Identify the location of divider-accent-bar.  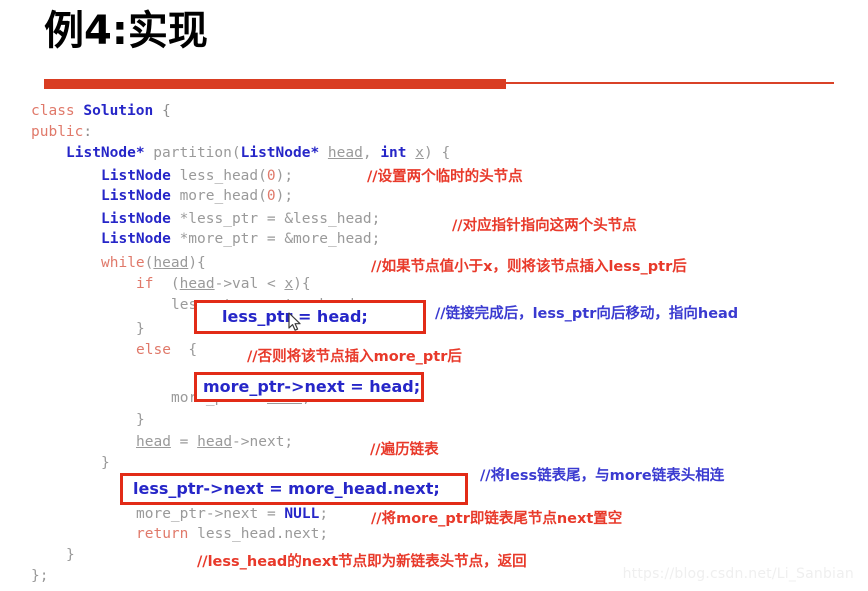
(275, 84).